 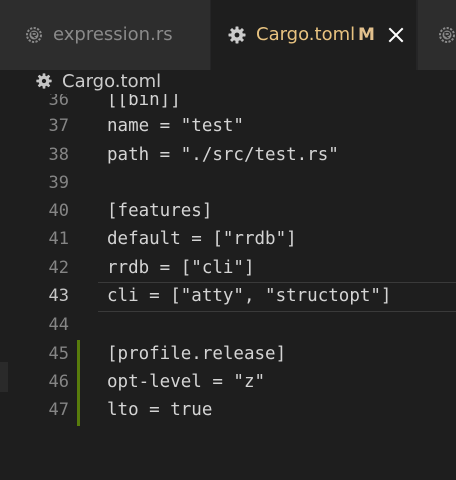 What do you see at coordinates (437, 35) in the screenshot?
I see `tab-partial` at bounding box center [437, 35].